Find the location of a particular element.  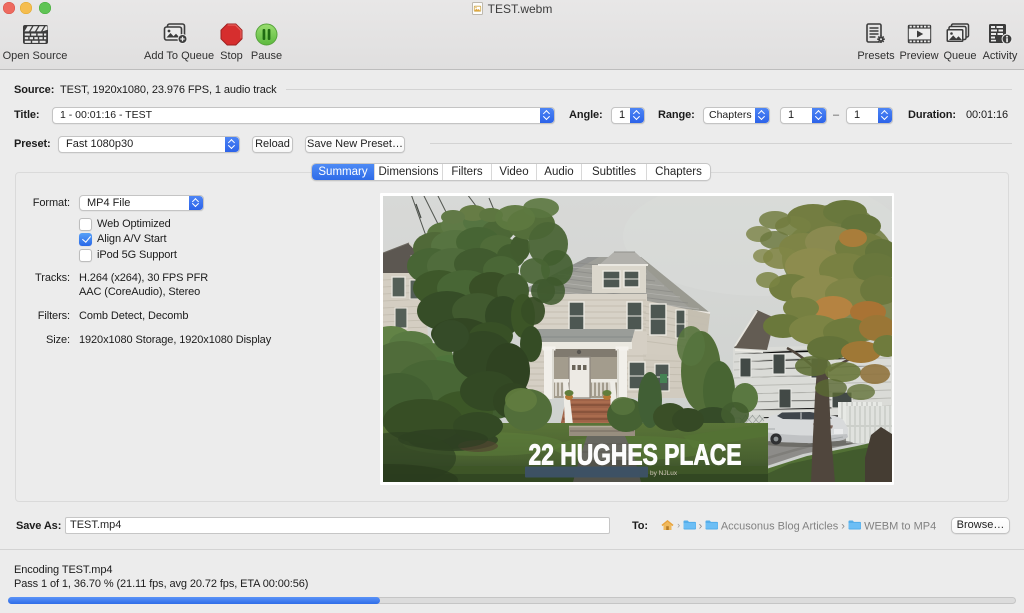

svg-text: by NJLux is located at coordinates (664, 473).